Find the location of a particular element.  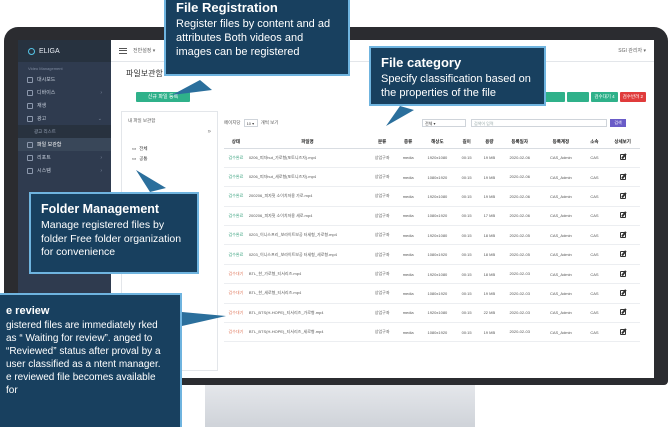

sidebar-item-report: 리포트 › is located at coordinates (64, 157).